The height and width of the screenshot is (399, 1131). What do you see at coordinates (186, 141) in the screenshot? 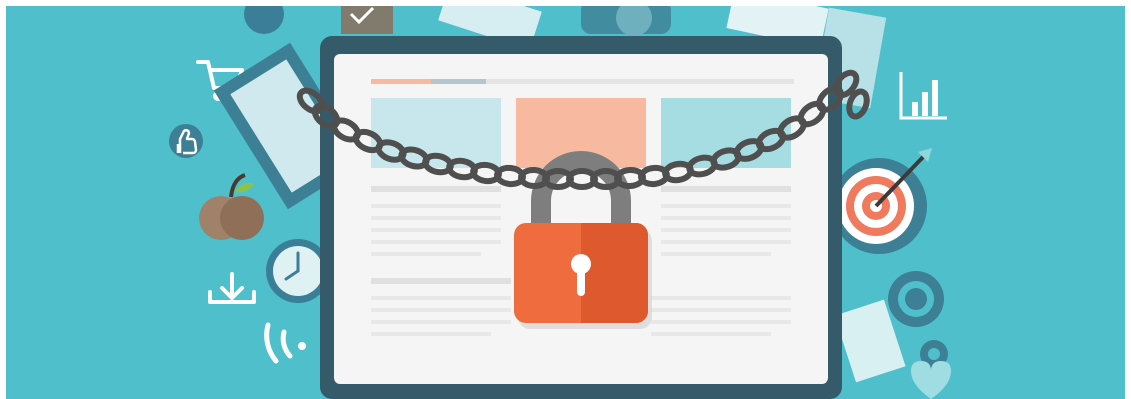
I see `thumbs-up-icon` at bounding box center [186, 141].